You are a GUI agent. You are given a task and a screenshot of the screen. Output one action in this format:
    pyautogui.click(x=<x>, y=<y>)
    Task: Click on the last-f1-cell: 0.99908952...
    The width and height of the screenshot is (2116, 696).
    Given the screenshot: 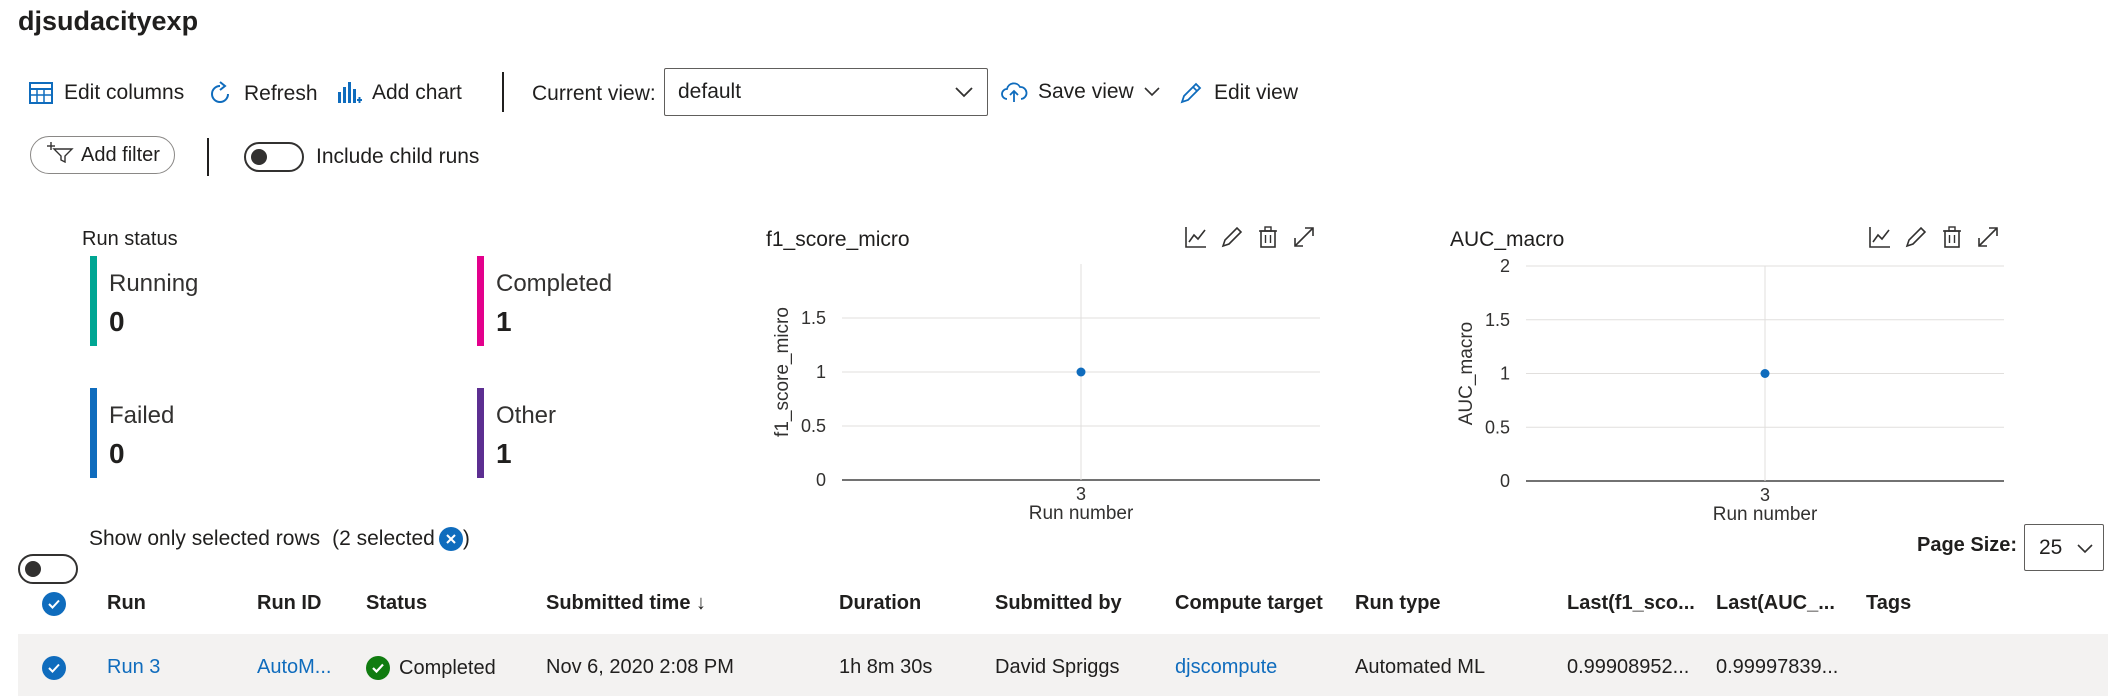 What is the action you would take?
    pyautogui.click(x=1628, y=667)
    